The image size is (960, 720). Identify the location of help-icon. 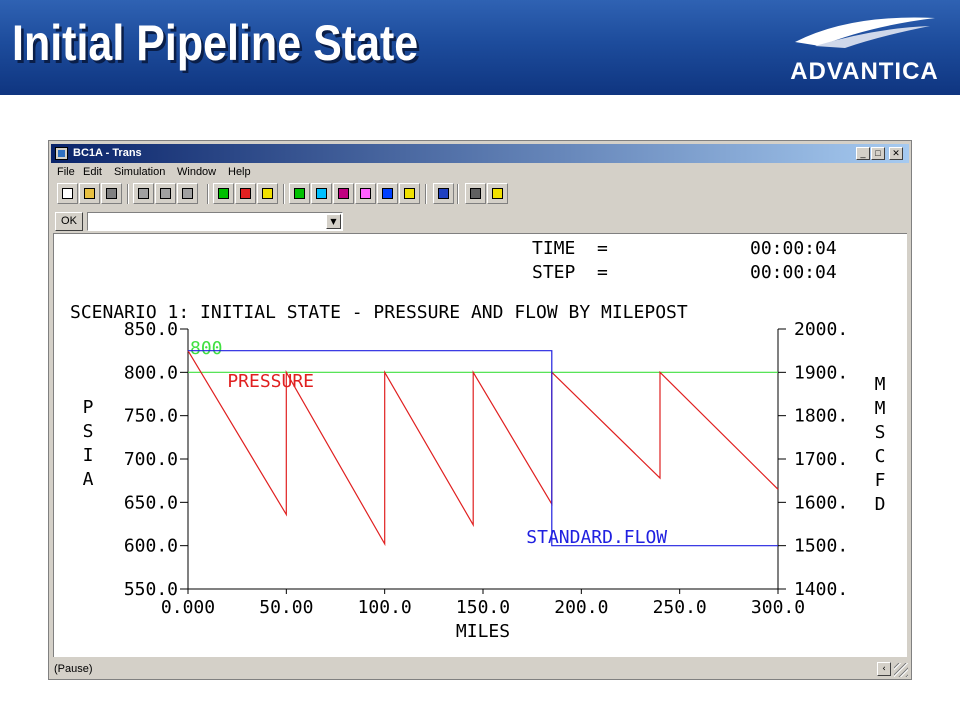
(497, 193).